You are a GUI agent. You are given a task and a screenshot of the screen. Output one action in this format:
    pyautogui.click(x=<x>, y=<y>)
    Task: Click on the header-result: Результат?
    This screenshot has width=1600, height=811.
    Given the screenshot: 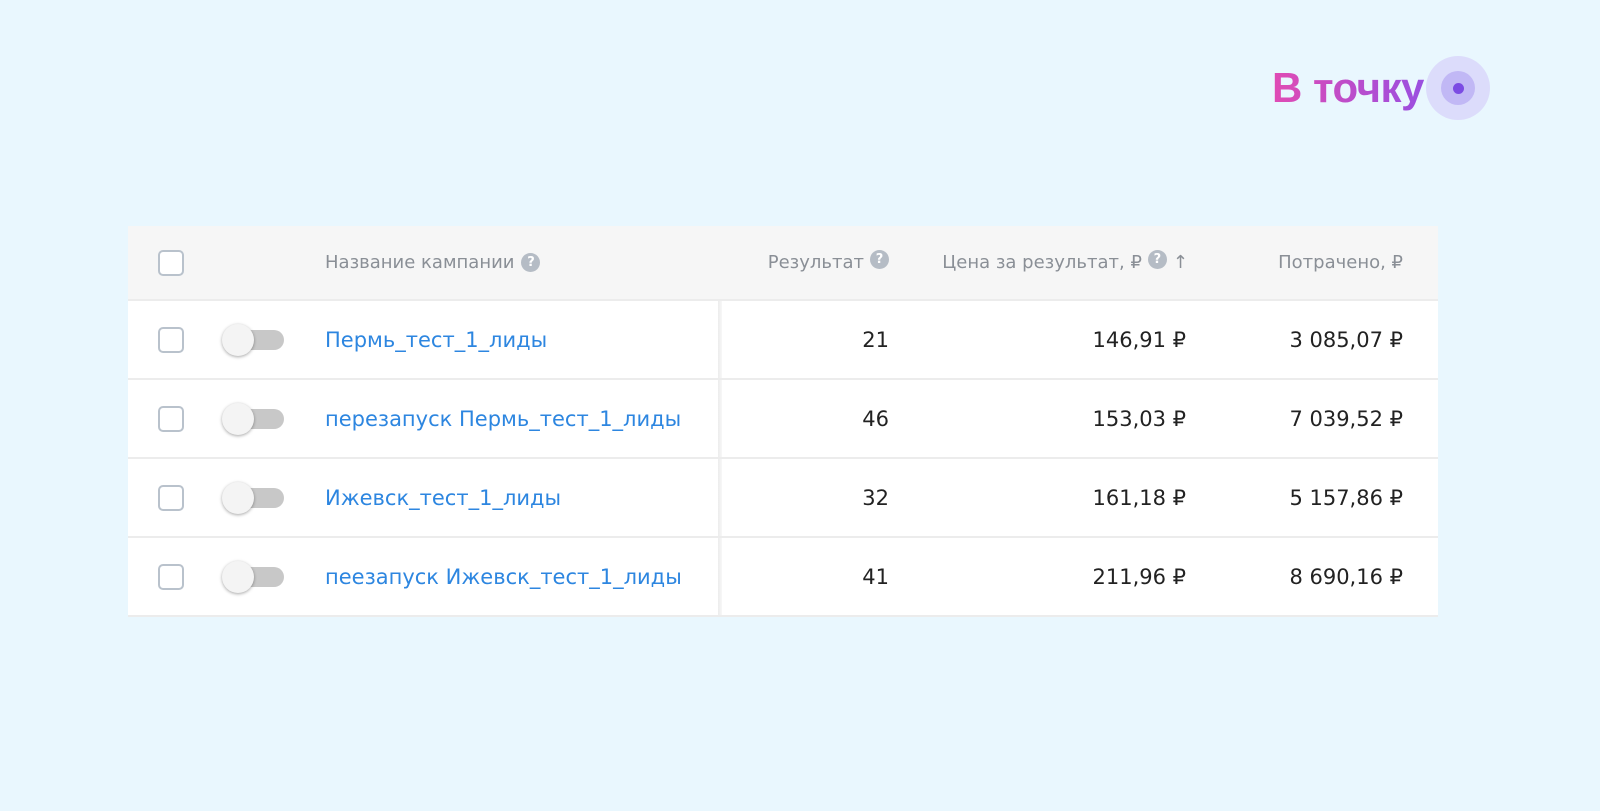 What is the action you would take?
    pyautogui.click(x=828, y=261)
    